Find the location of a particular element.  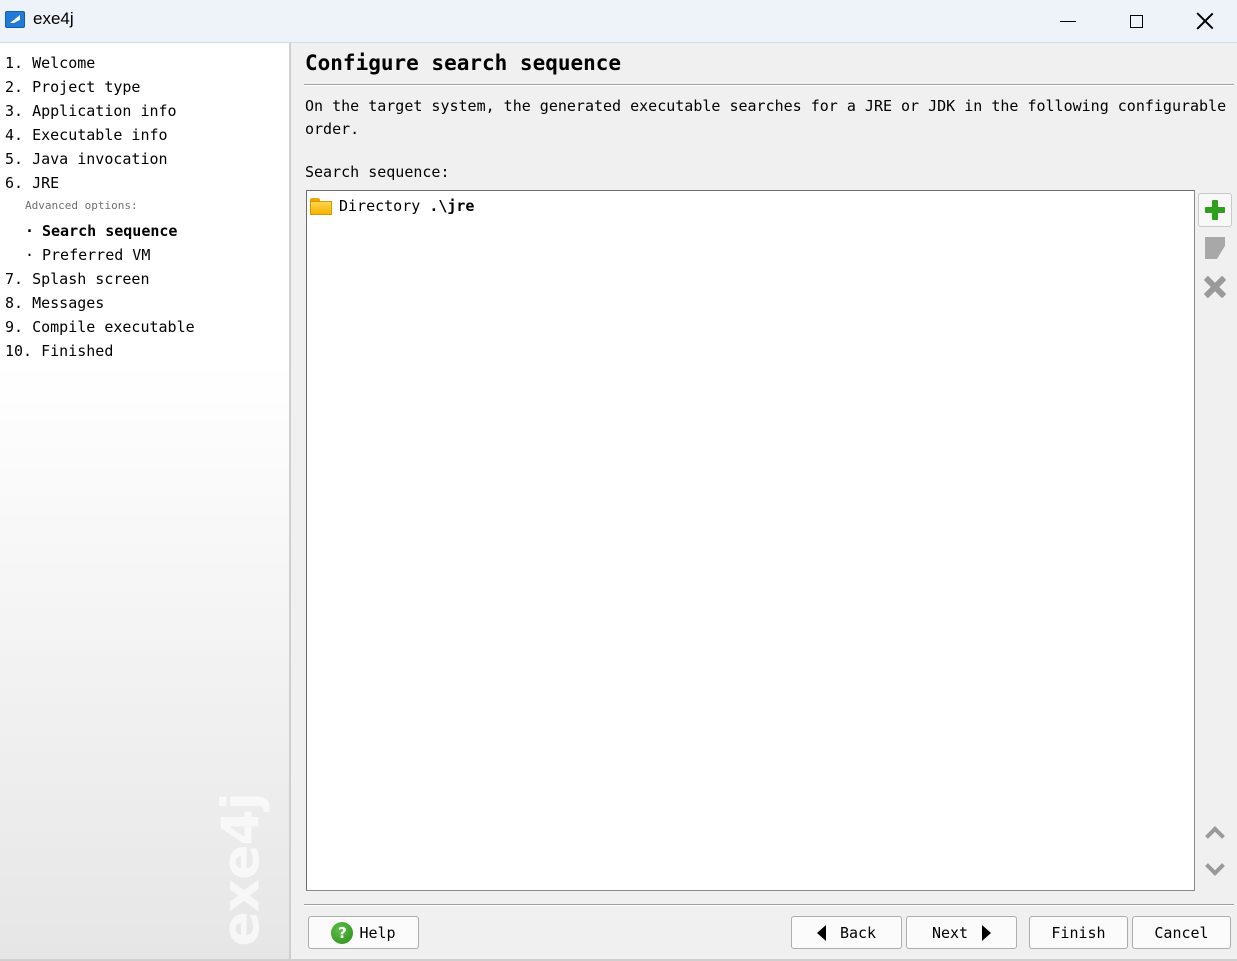

footer-divider is located at coordinates (769, 905).